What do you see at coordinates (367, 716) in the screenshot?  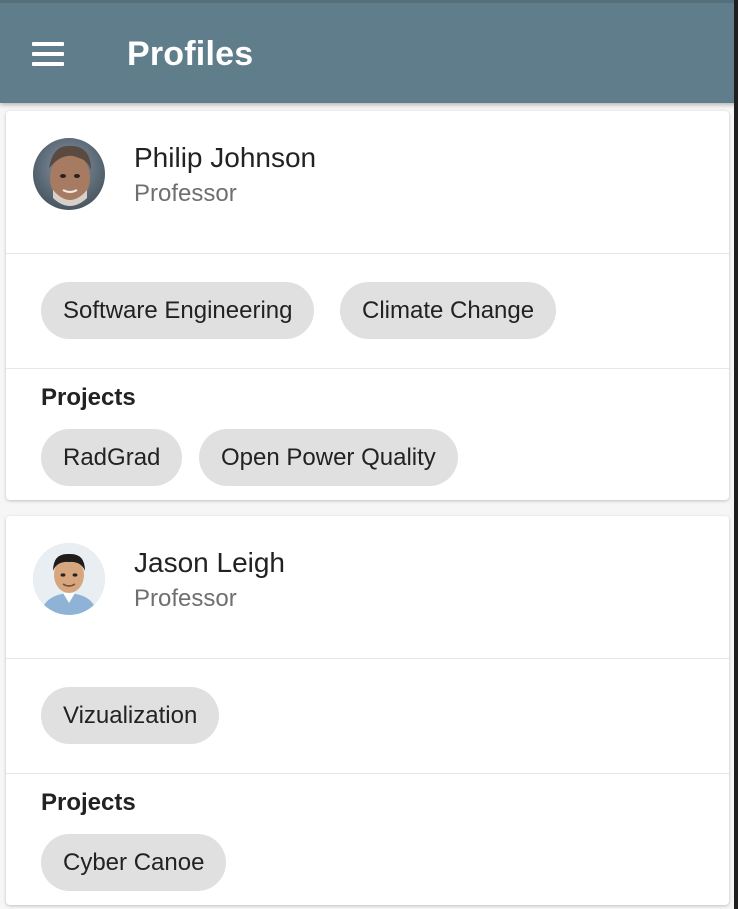 I see `interests-section: Vizualization` at bounding box center [367, 716].